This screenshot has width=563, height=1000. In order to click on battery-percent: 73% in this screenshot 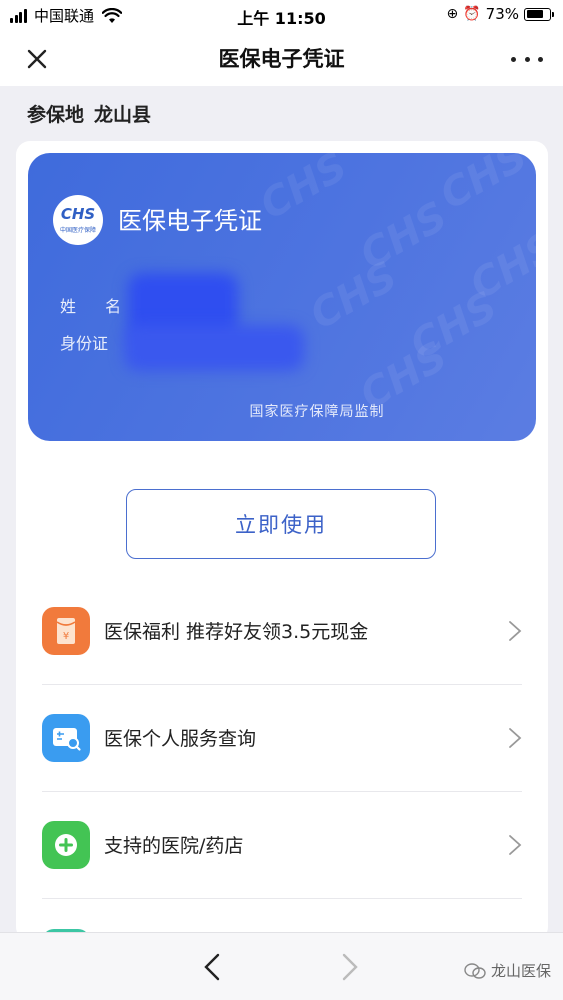, I will do `click(502, 14)`.